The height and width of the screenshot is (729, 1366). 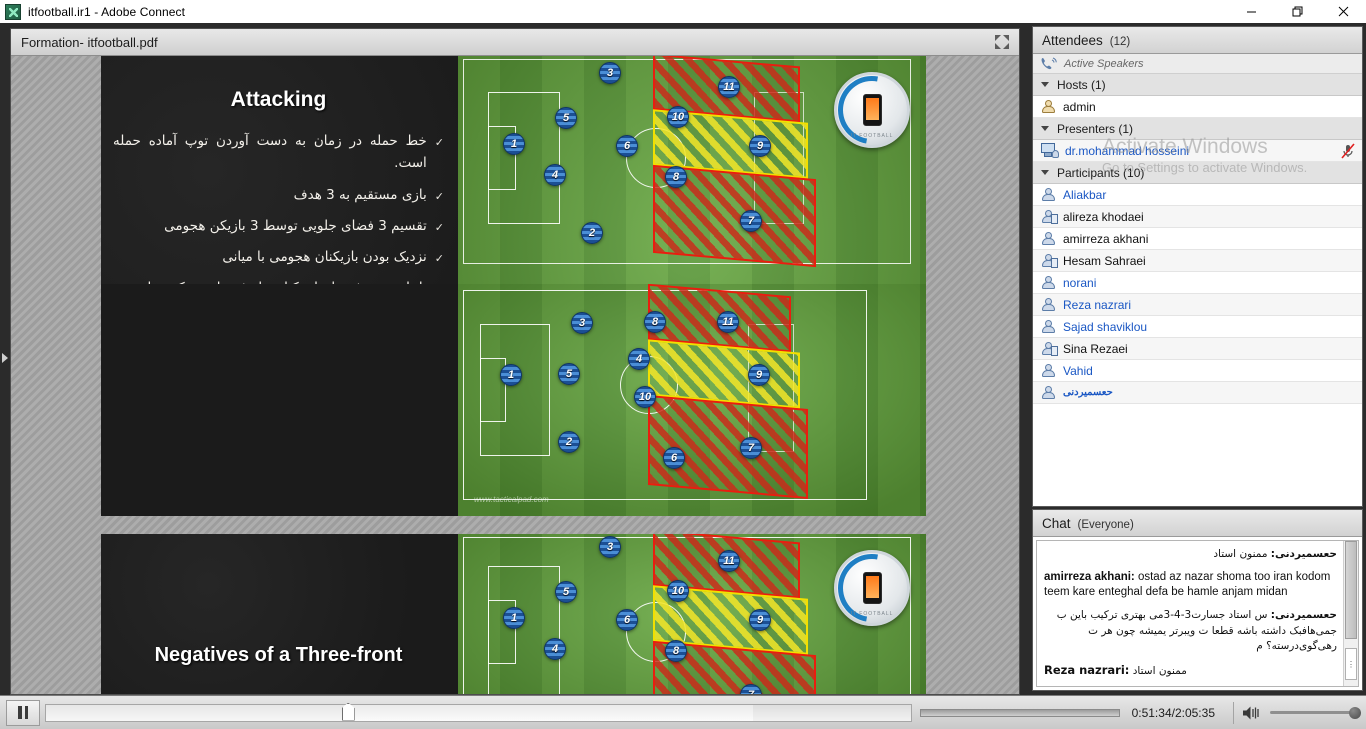 What do you see at coordinates (1190, 555) in the screenshot?
I see `chat-message: حعسمیردنی: ممنون استاد` at bounding box center [1190, 555].